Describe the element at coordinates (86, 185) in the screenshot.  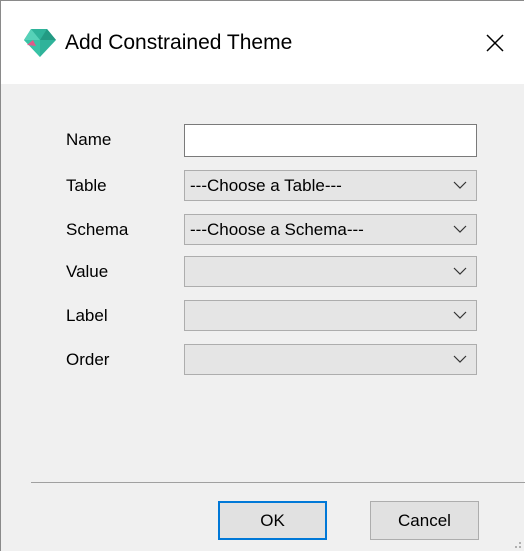
I see `table-label: Table` at that location.